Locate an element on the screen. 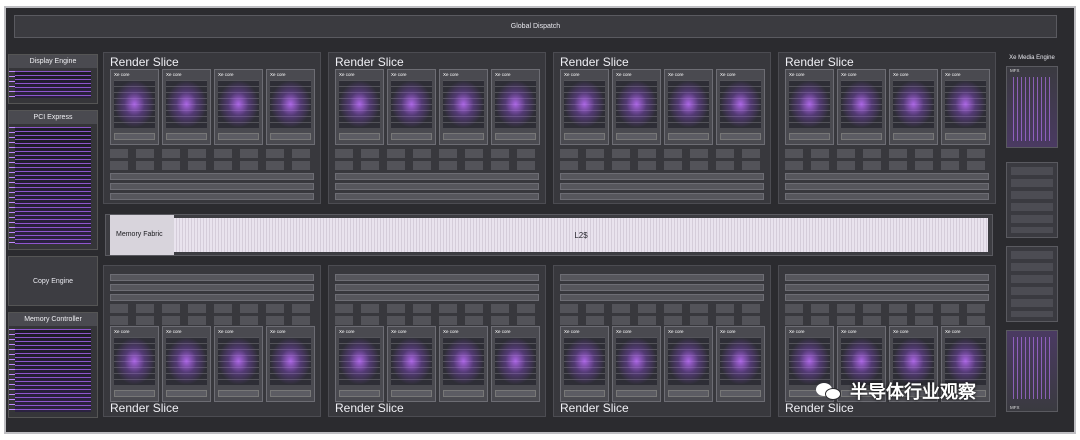 The width and height of the screenshot is (1080, 440). display-engine: Display Engine is located at coordinates (53, 79).